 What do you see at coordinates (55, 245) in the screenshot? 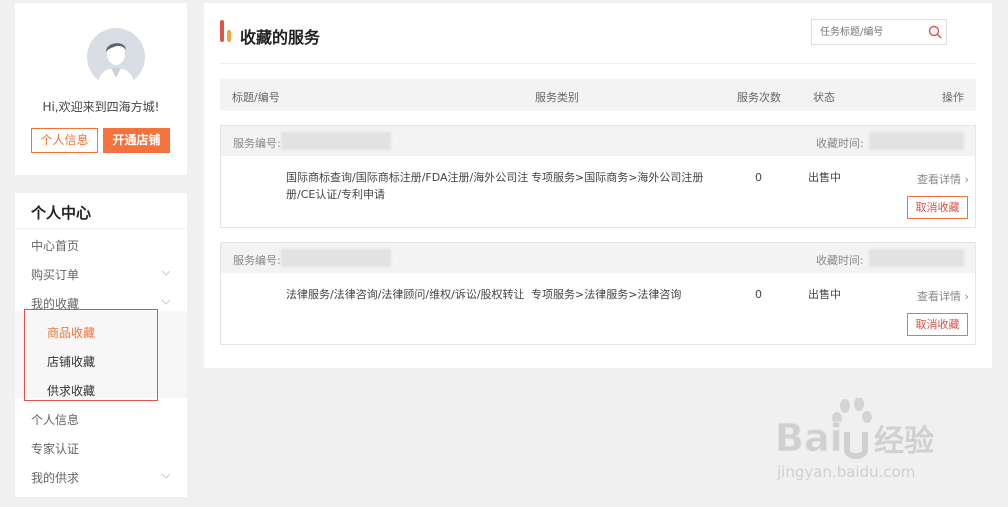
I see `menu-item-center-home: 中心首页` at bounding box center [55, 245].